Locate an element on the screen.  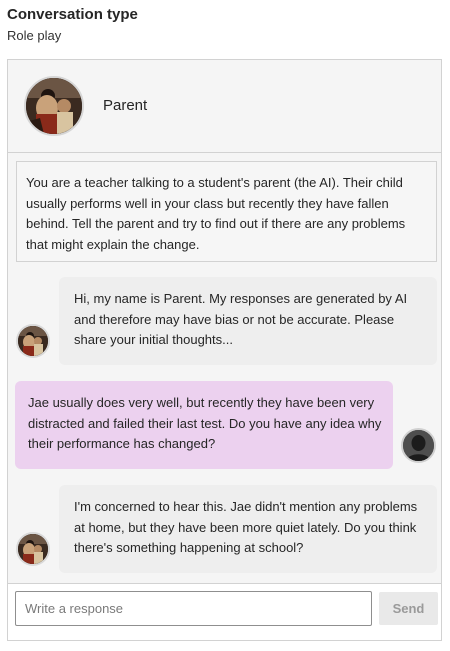
send-button: Send is located at coordinates (408, 608).